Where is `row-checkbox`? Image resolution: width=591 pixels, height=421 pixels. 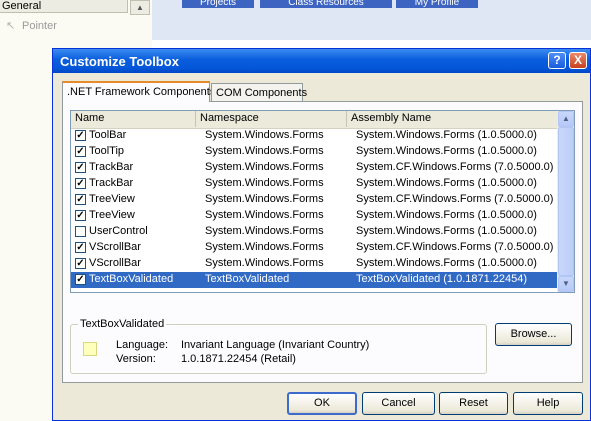
row-checkbox is located at coordinates (80, 231).